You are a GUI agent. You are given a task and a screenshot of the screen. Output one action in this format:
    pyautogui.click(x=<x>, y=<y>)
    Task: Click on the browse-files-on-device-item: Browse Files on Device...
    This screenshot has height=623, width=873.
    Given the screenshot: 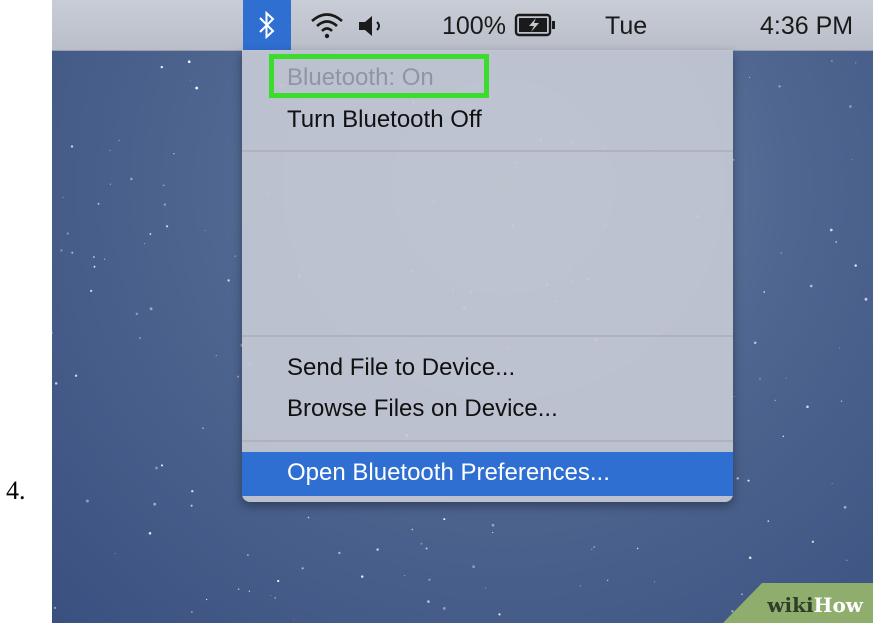 What is the action you would take?
    pyautogui.click(x=422, y=409)
    